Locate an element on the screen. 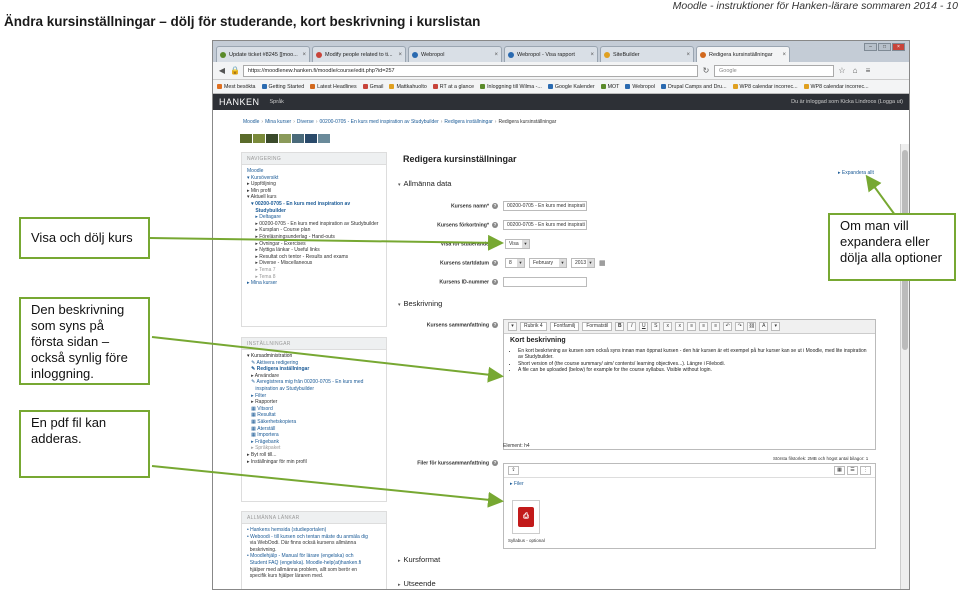 The height and width of the screenshot is (590, 960). block-item: ▦ Säkerhetskopiera is located at coordinates (314, 422).